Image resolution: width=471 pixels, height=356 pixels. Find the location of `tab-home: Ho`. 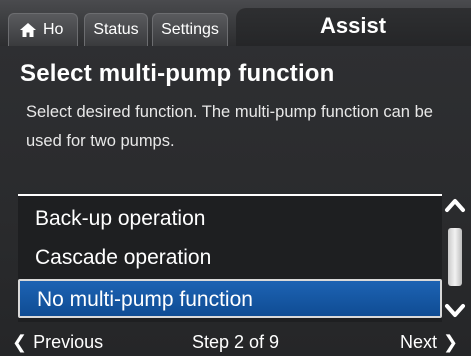

tab-home: Ho is located at coordinates (43, 29).